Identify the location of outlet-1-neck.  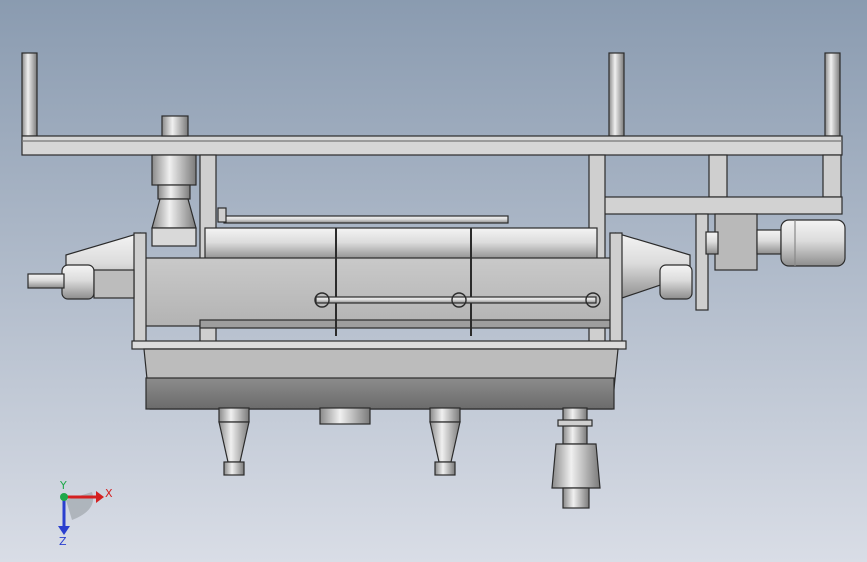
(234, 415).